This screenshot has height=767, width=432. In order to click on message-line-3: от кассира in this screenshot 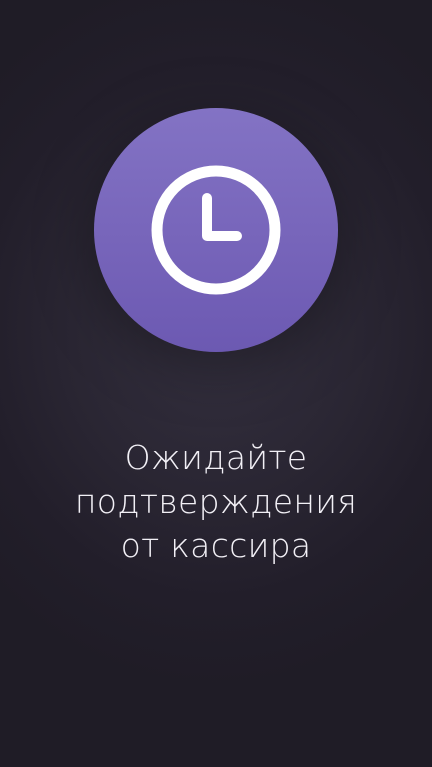, I will do `click(216, 545)`.